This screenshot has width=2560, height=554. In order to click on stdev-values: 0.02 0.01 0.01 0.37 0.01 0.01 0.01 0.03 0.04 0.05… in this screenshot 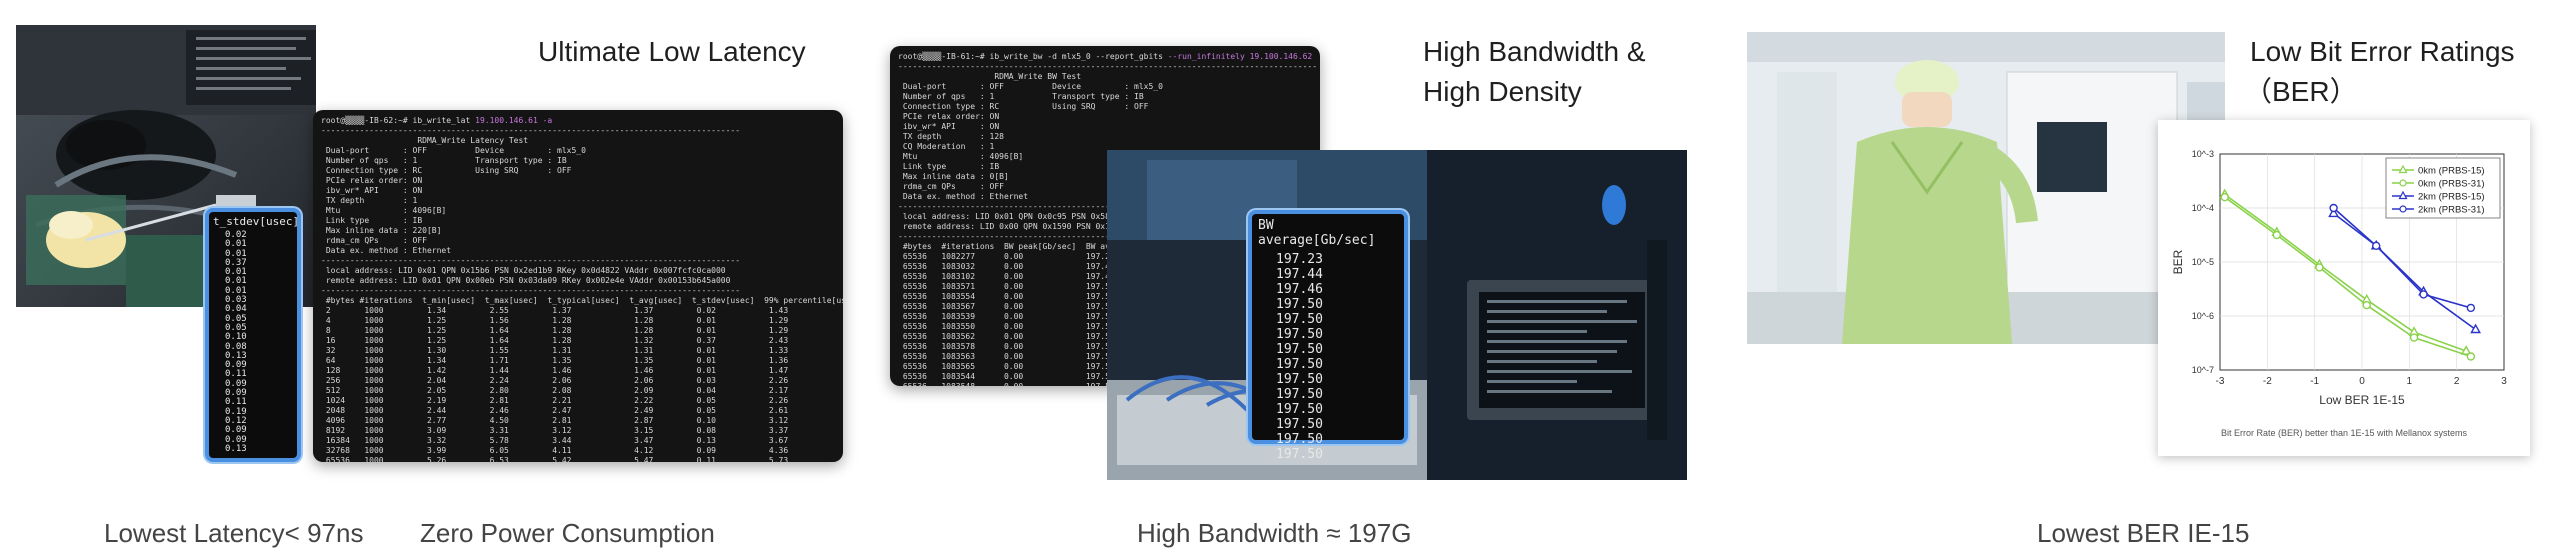, I will do `click(253, 342)`.